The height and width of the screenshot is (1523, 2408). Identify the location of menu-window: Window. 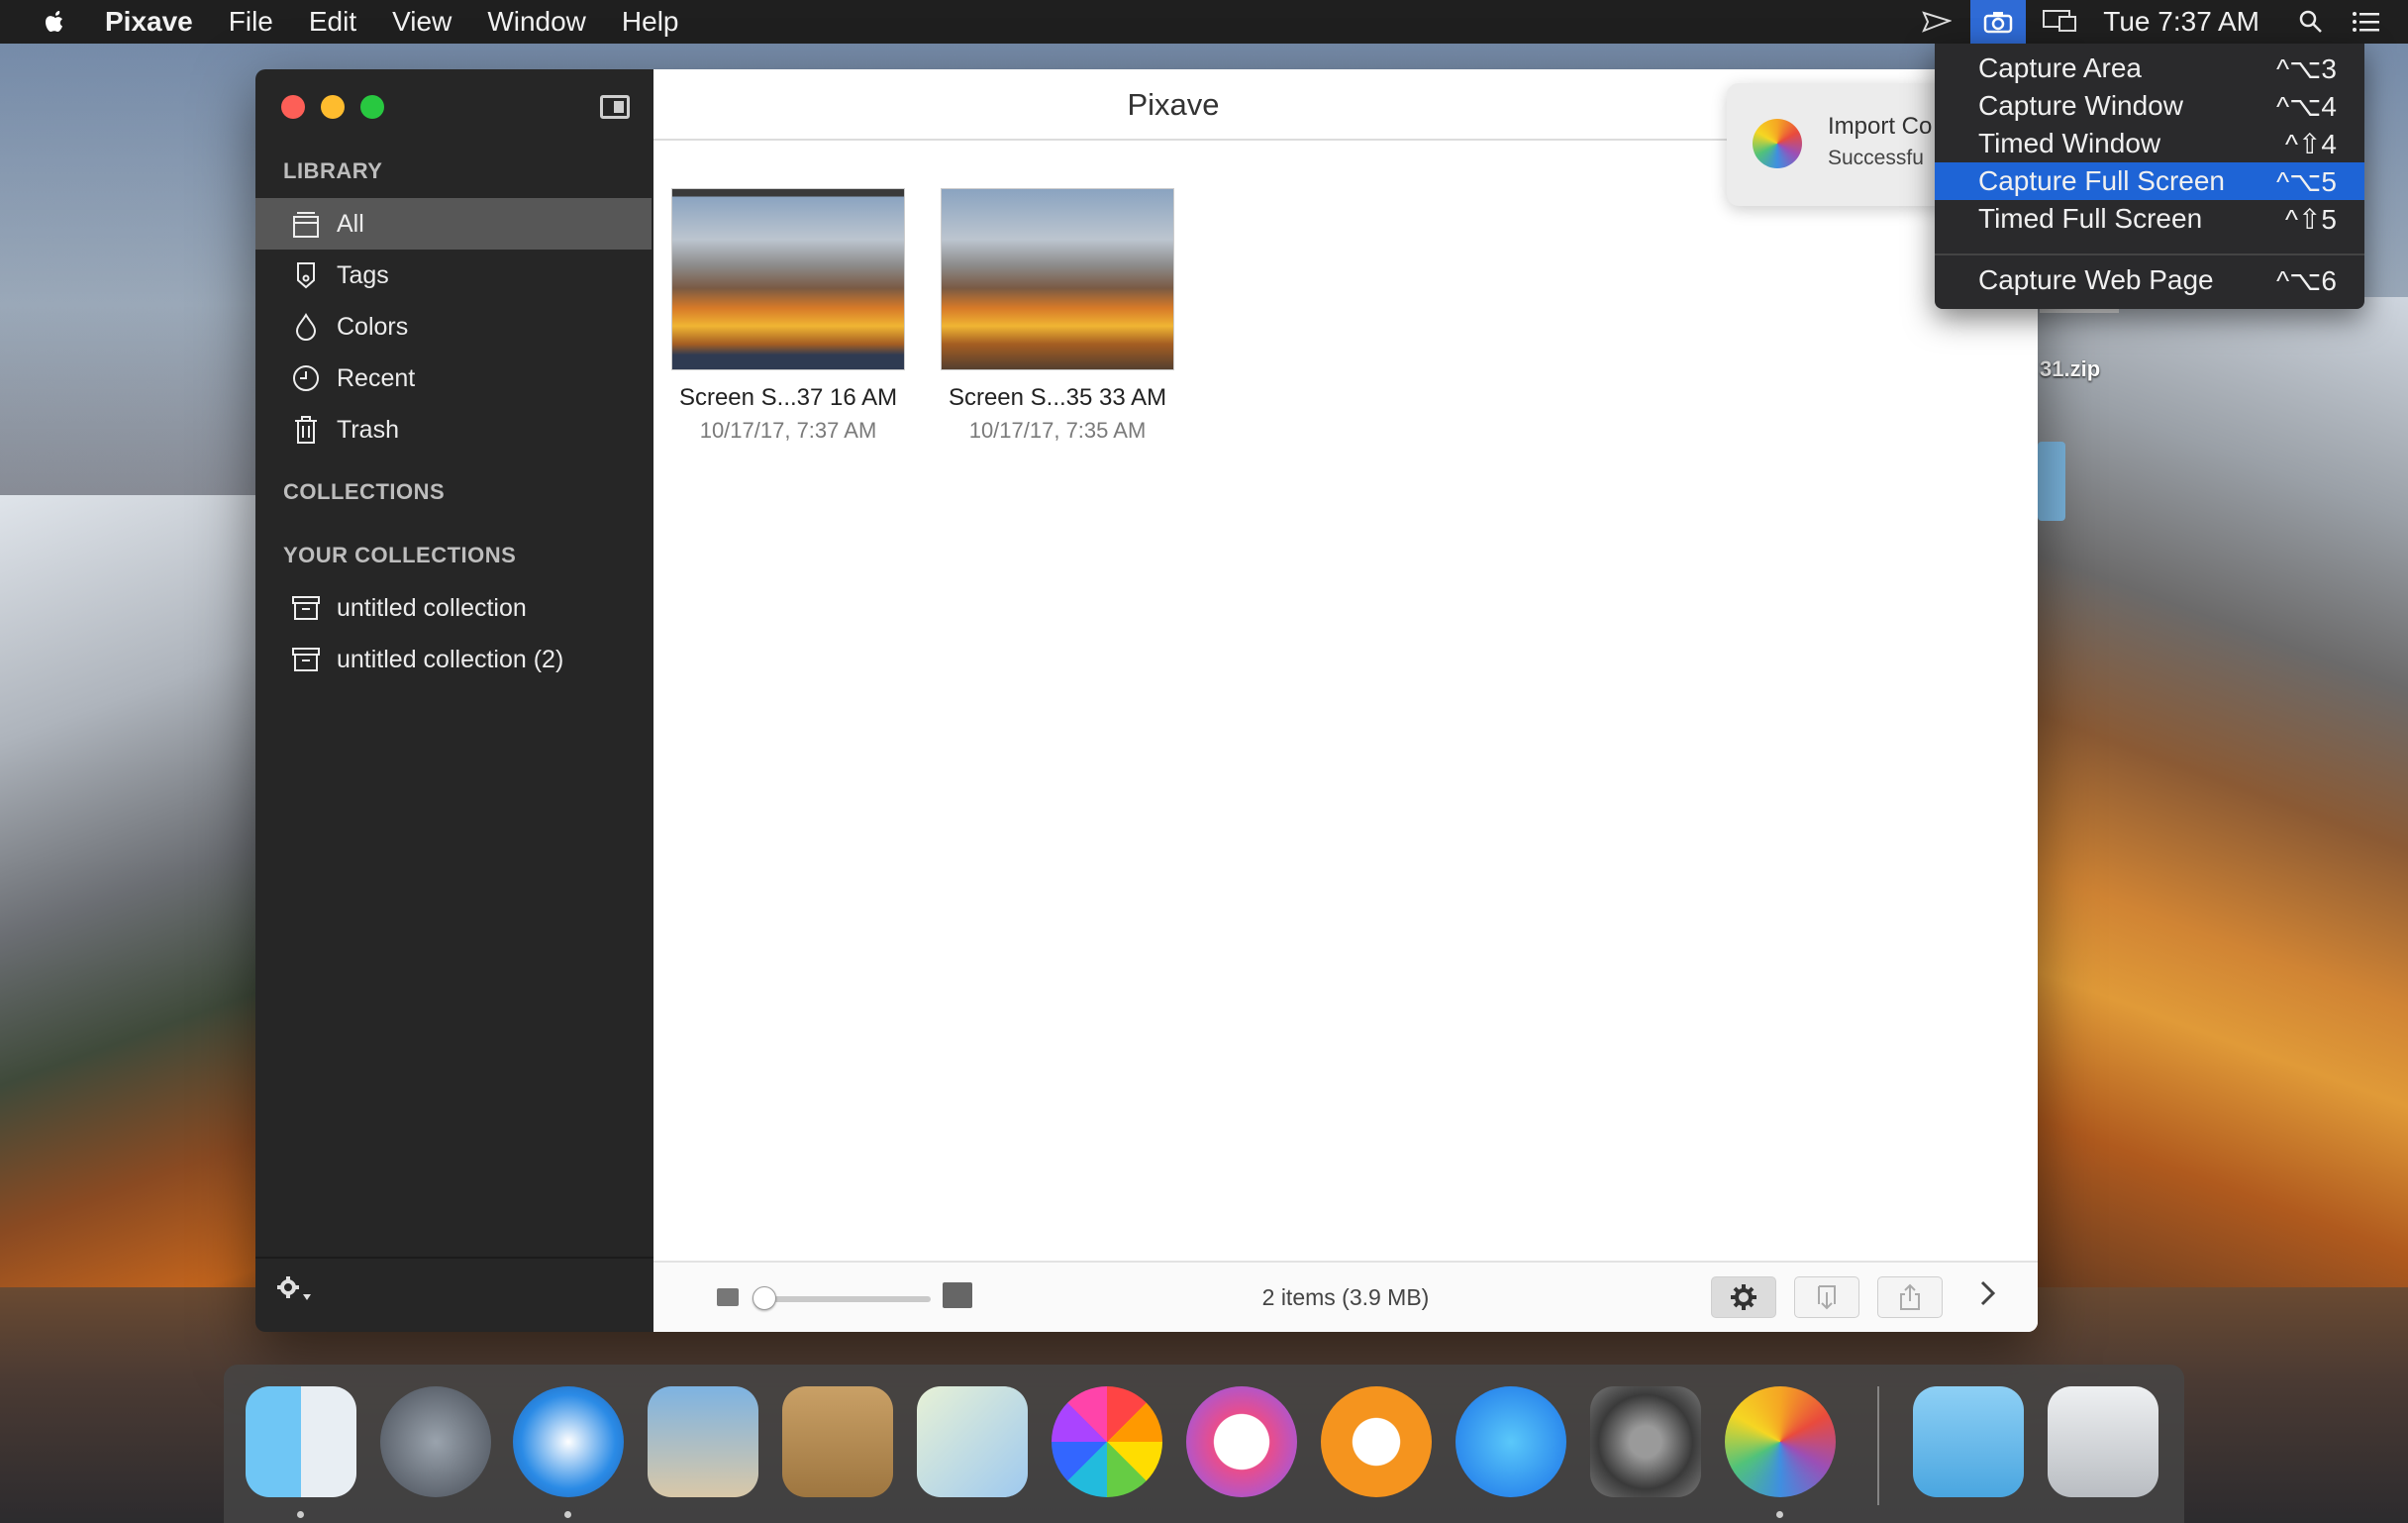
(536, 22).